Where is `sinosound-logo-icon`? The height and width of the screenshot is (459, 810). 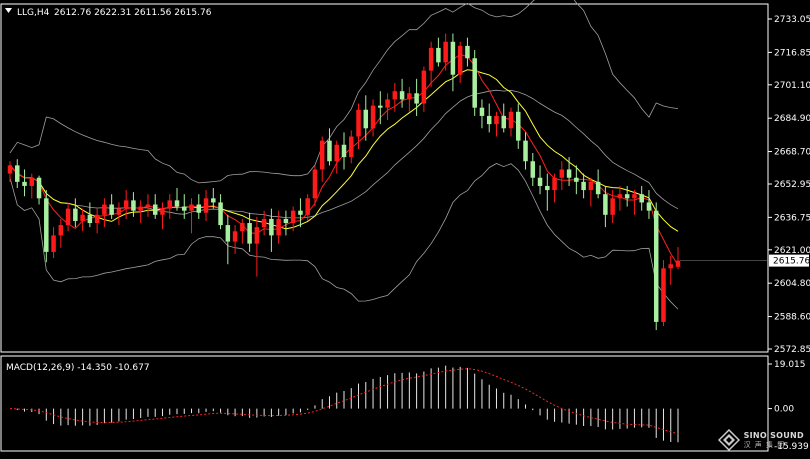 sinosound-logo-icon is located at coordinates (728, 440).